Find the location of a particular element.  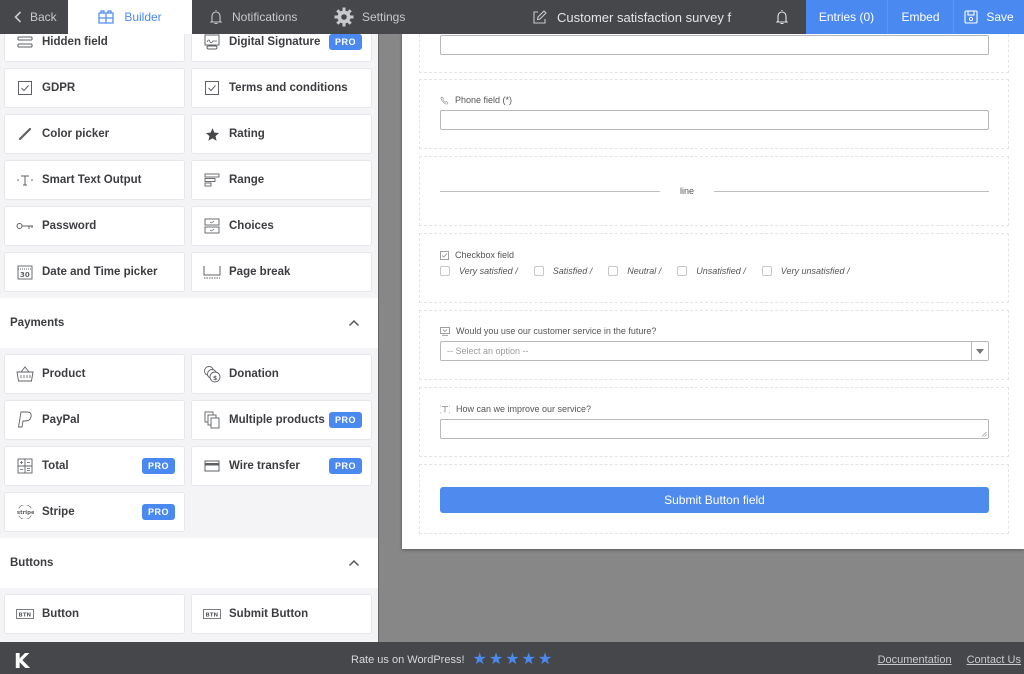

notifications-label: Notifications is located at coordinates (265, 17).